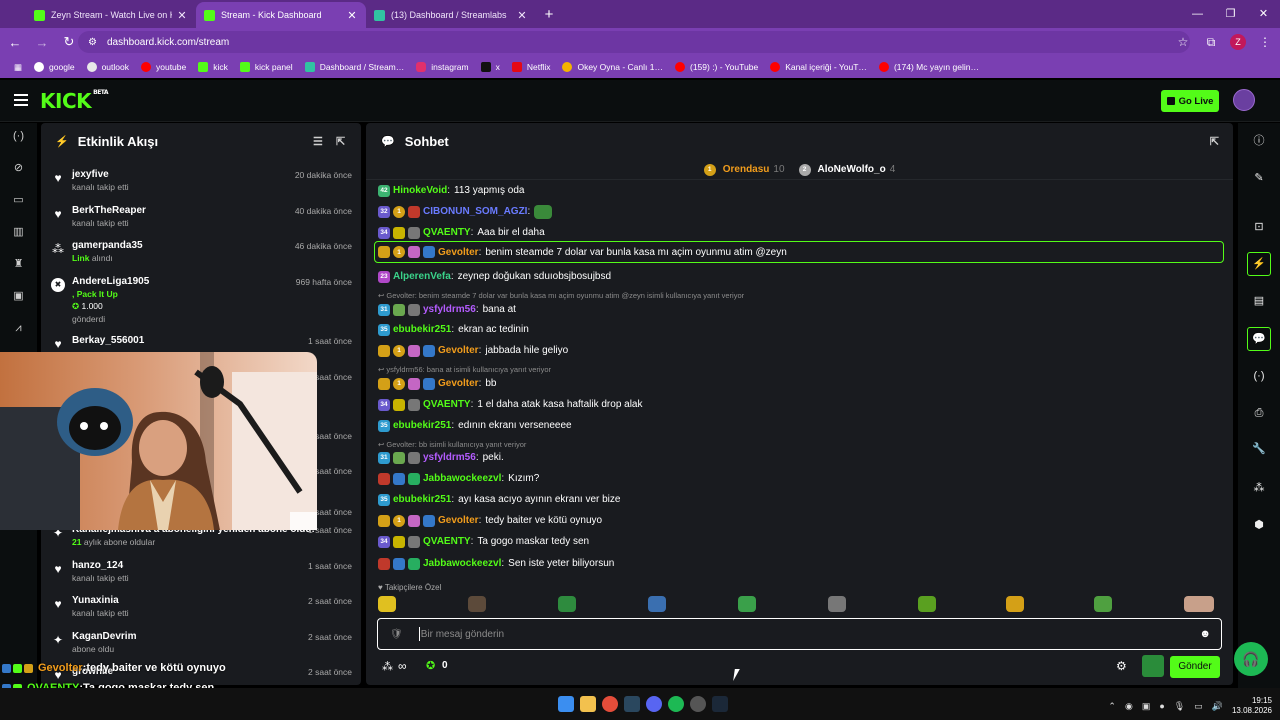 Image resolution: width=1280 pixels, height=720 pixels. I want to click on menu-icon, so click(21, 100).